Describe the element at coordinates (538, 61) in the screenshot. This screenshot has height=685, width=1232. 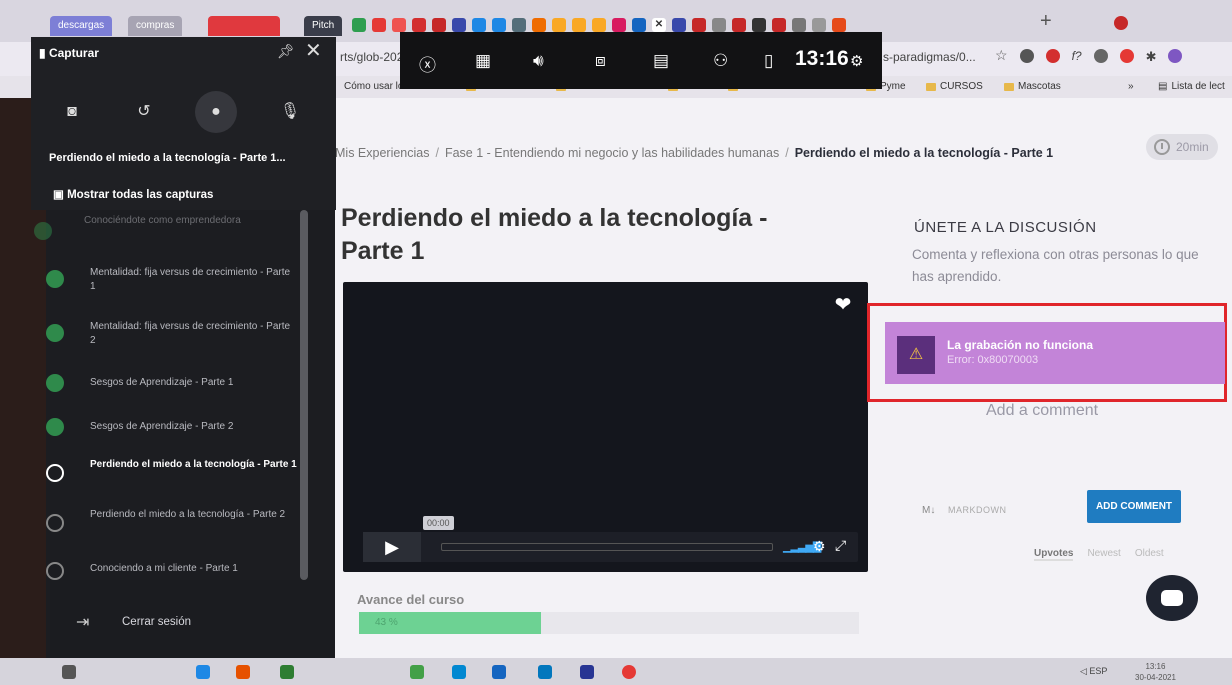
I see `audio-icon: 🔊︎` at that location.